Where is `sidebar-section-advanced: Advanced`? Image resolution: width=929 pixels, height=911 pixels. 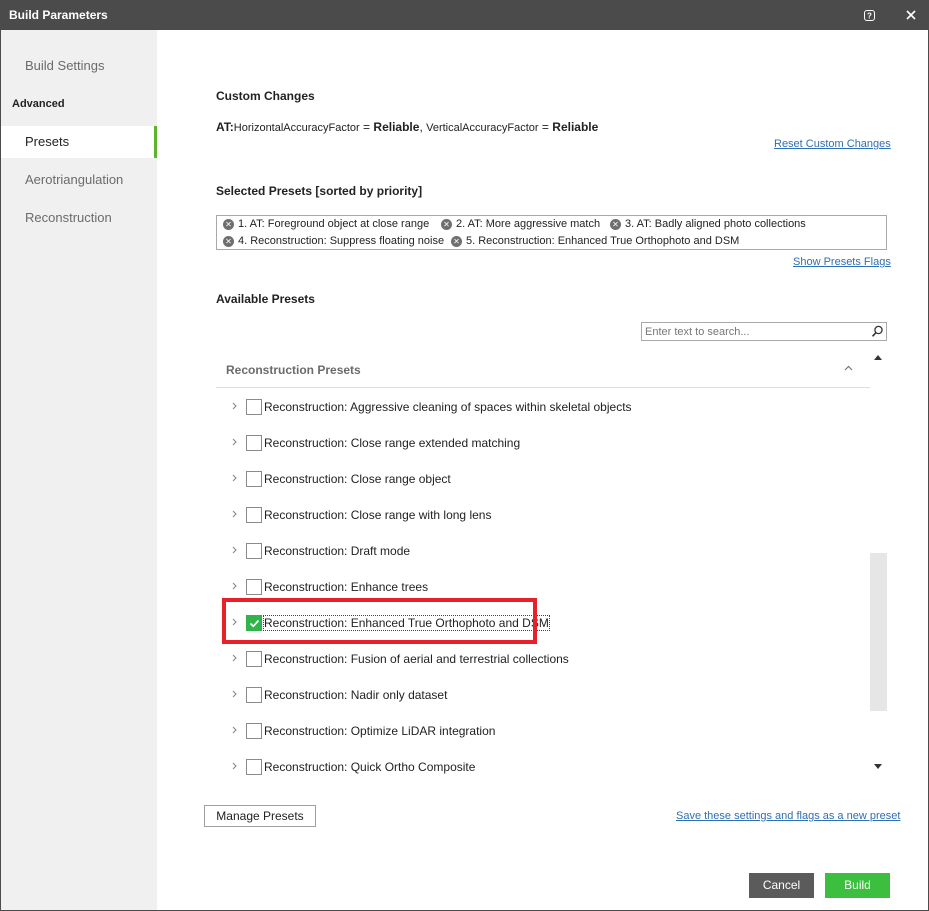 sidebar-section-advanced: Advanced is located at coordinates (38, 104).